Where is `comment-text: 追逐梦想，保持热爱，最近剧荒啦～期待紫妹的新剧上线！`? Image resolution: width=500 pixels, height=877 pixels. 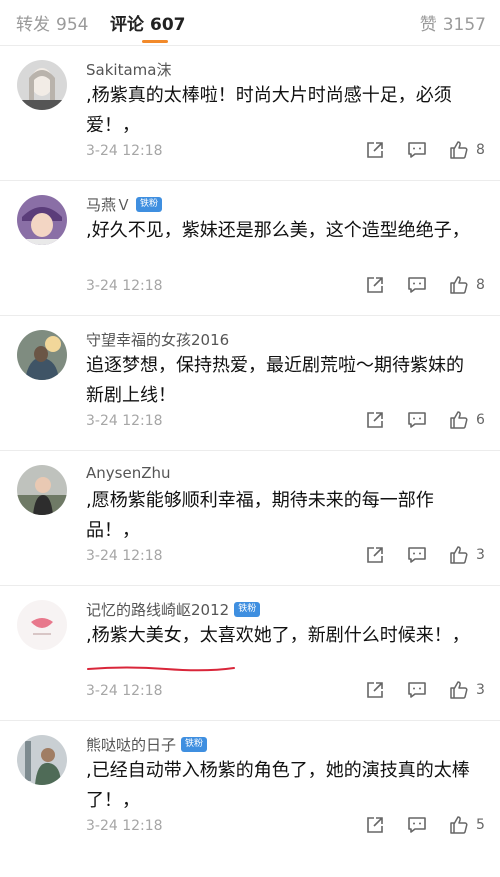
comment-text: 追逐梦想，保持热爱，最近剧荒啦～期待紫妹的新剧上线！ is located at coordinates (275, 380).